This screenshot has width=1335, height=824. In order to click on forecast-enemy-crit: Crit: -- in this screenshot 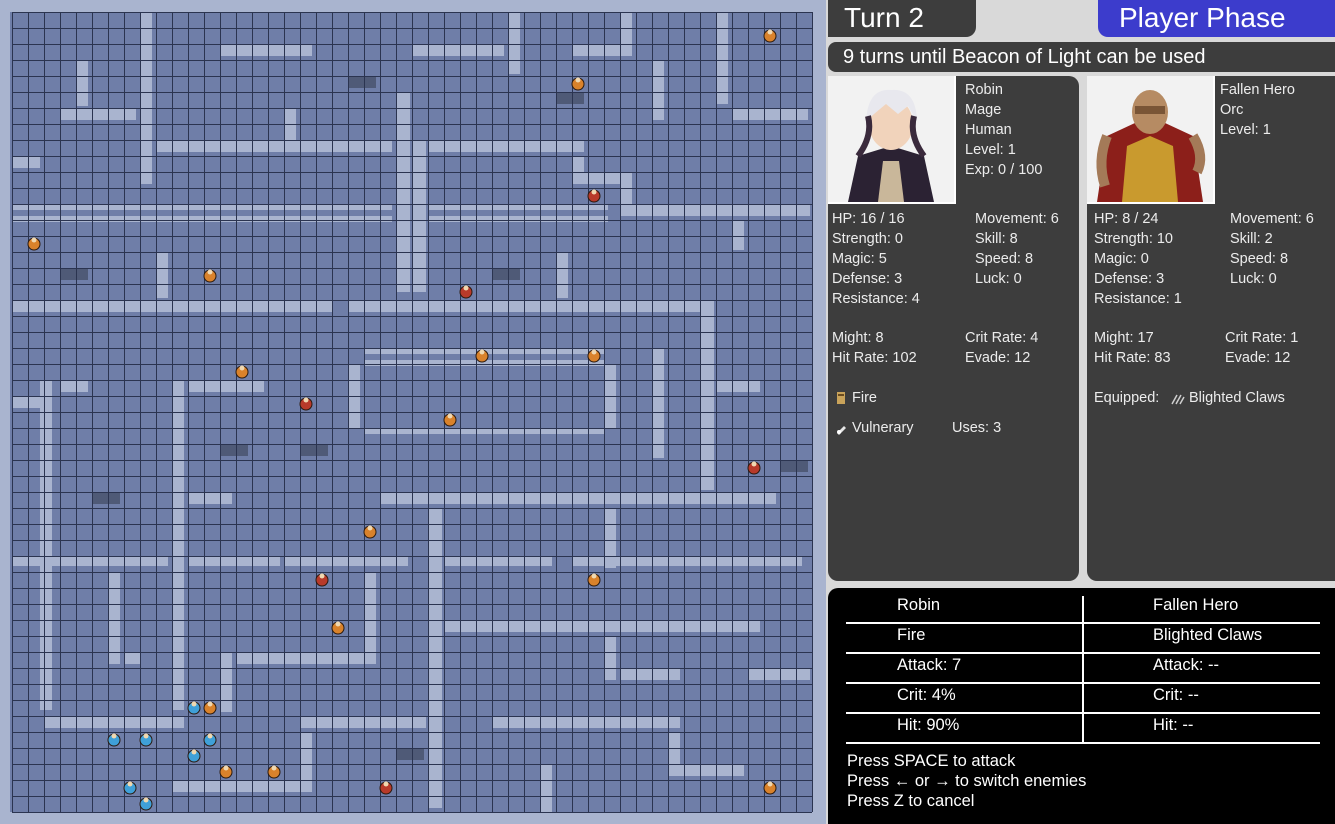, I will do `click(1176, 695)`.